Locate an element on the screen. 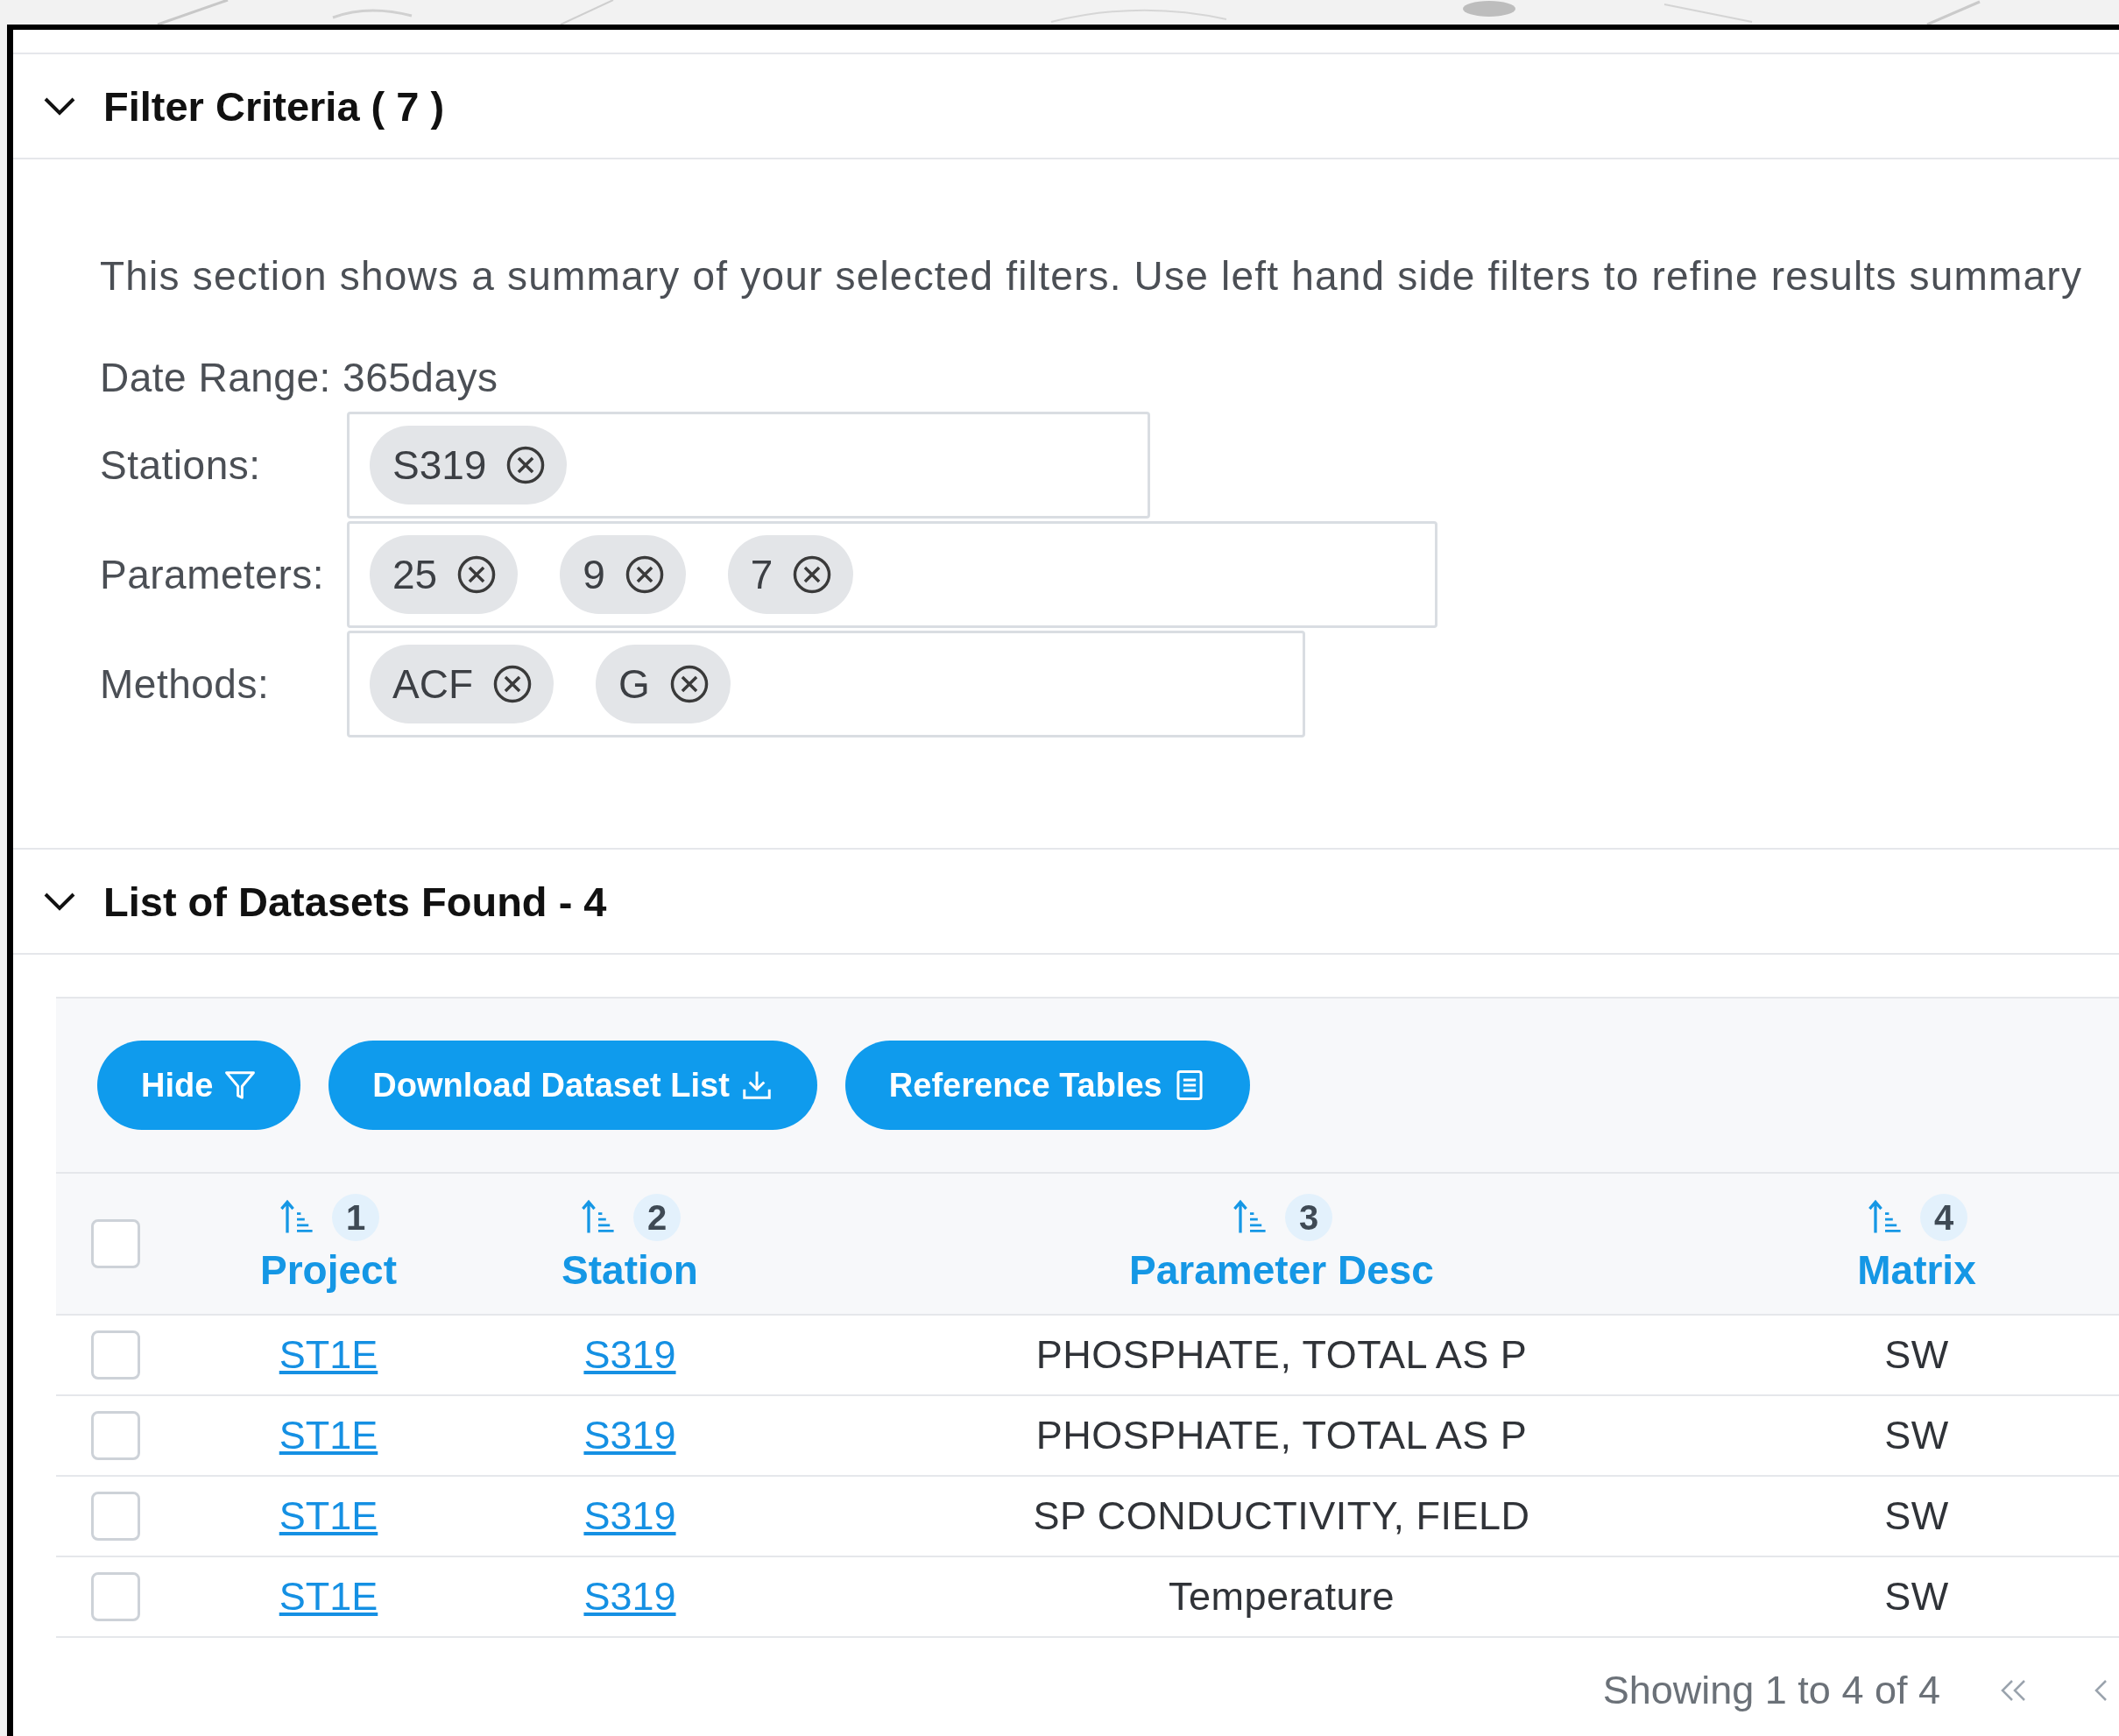 The height and width of the screenshot is (1736, 2119). chip-field: 25 9 7 is located at coordinates (892, 574).